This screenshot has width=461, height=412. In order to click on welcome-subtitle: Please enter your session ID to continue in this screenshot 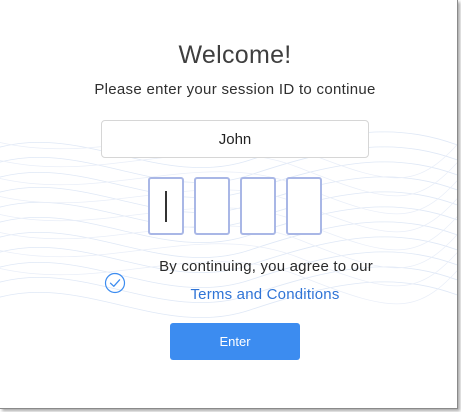, I will do `click(235, 89)`.